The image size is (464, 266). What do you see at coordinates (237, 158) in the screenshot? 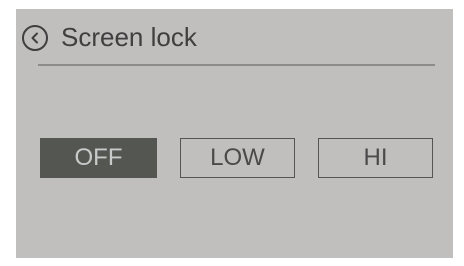
I see `option-low-button: LOW` at bounding box center [237, 158].